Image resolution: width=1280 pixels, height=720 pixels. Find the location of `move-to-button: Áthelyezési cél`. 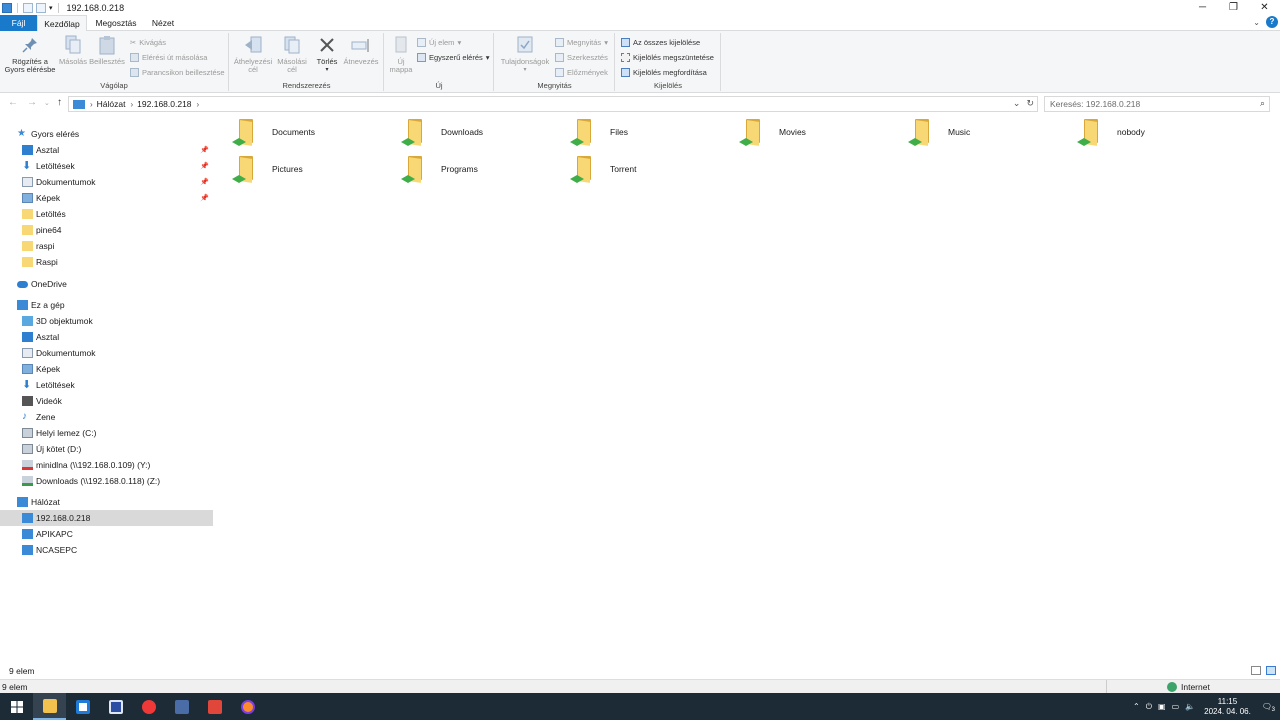

move-to-button: Áthelyezési cél is located at coordinates (253, 54).